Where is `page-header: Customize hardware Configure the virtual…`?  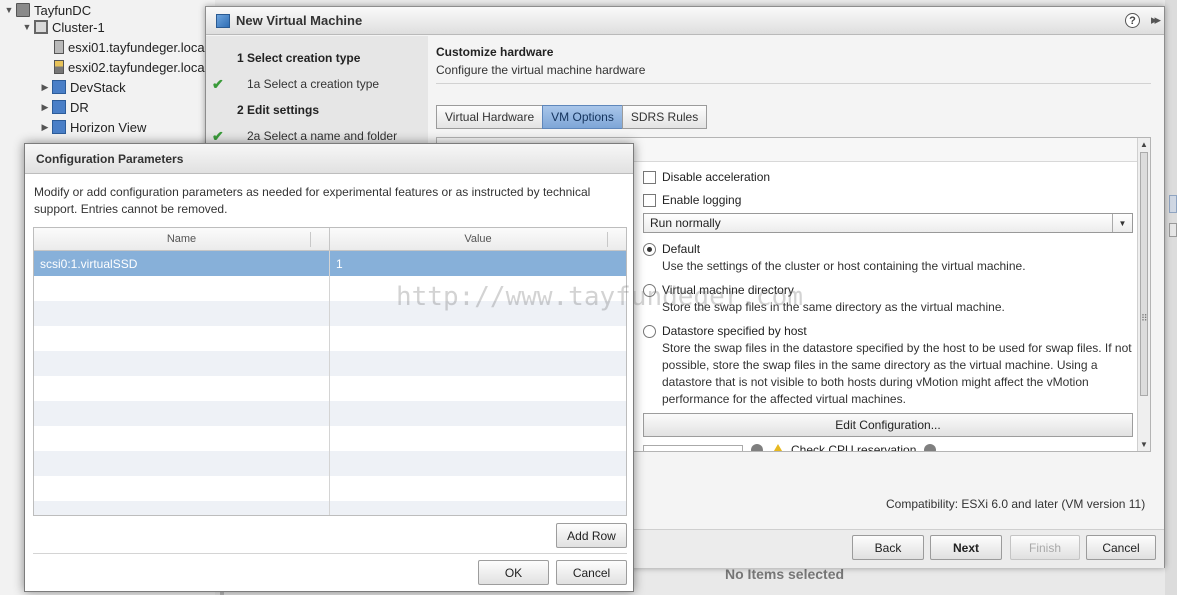
page-header: Customize hardware Configure the virtual… is located at coordinates (540, 61).